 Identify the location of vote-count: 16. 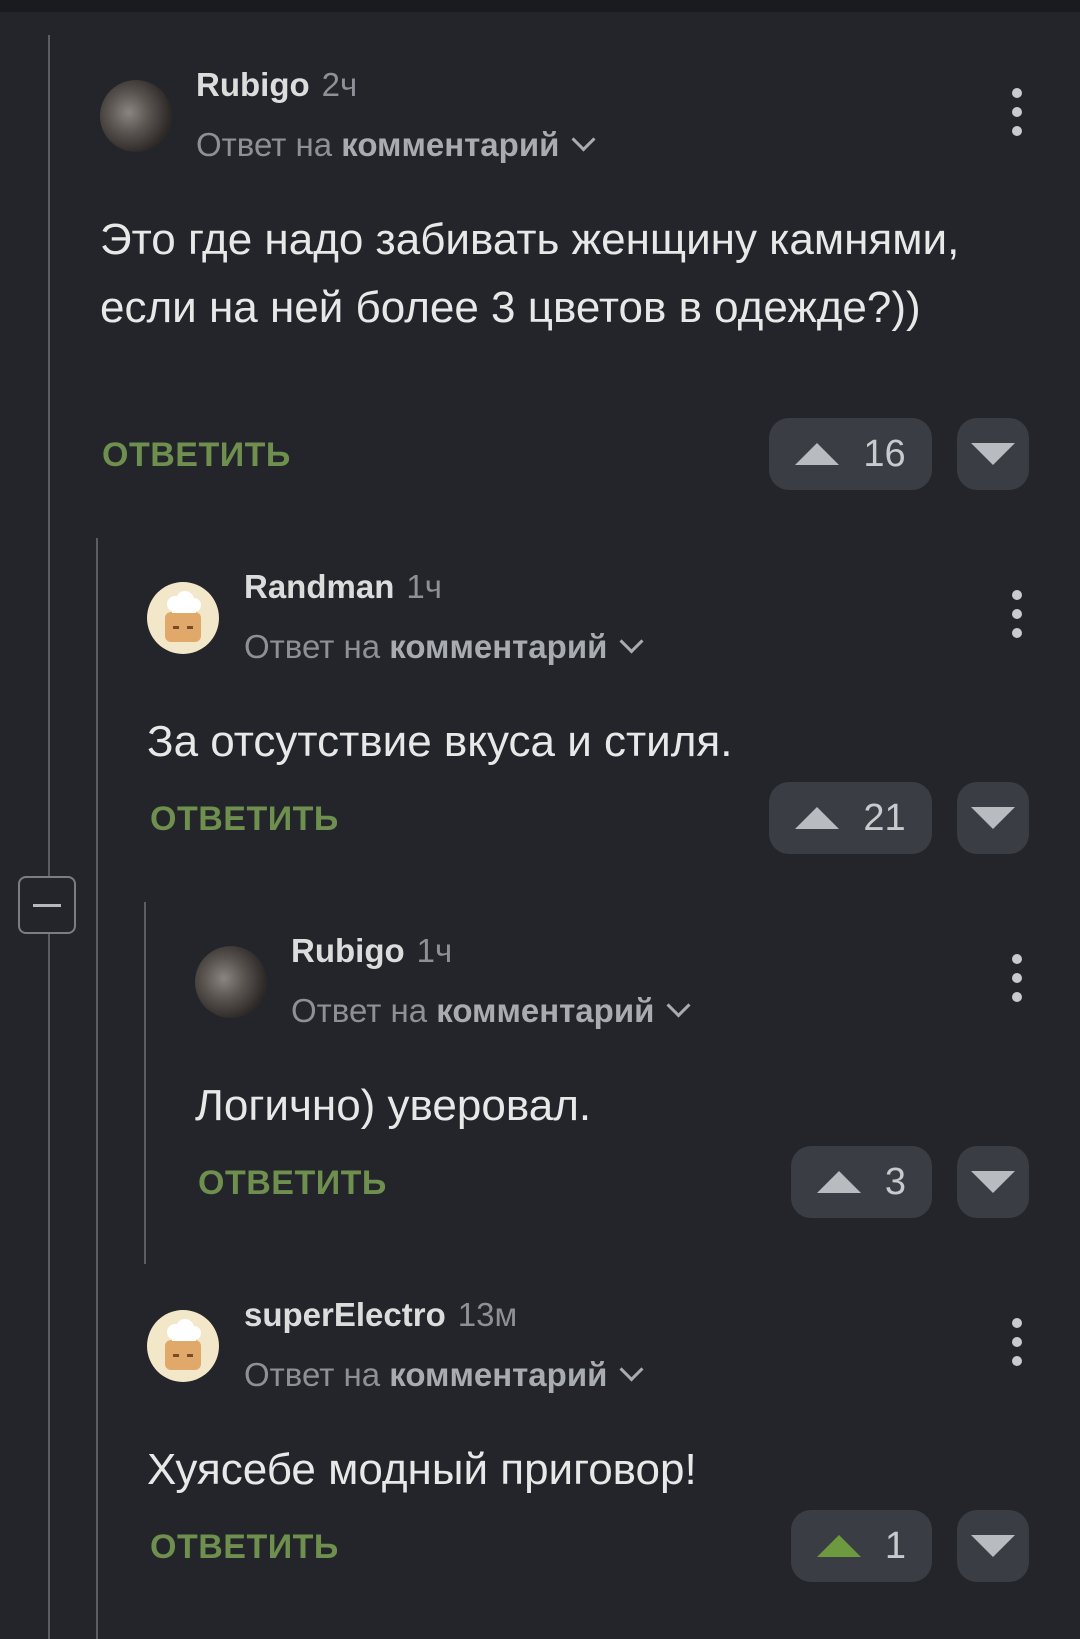
(884, 453).